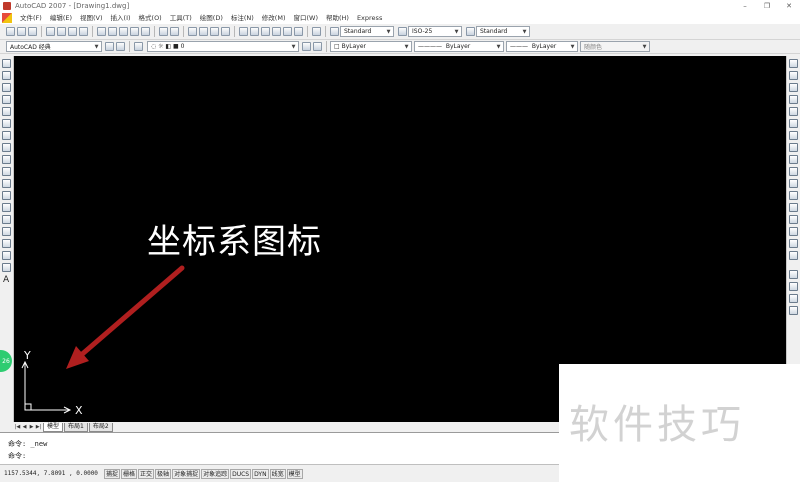 This screenshot has height=482, width=800. Describe the element at coordinates (260, 473) in the screenshot. I see `dyn-toggle: DYN` at that location.